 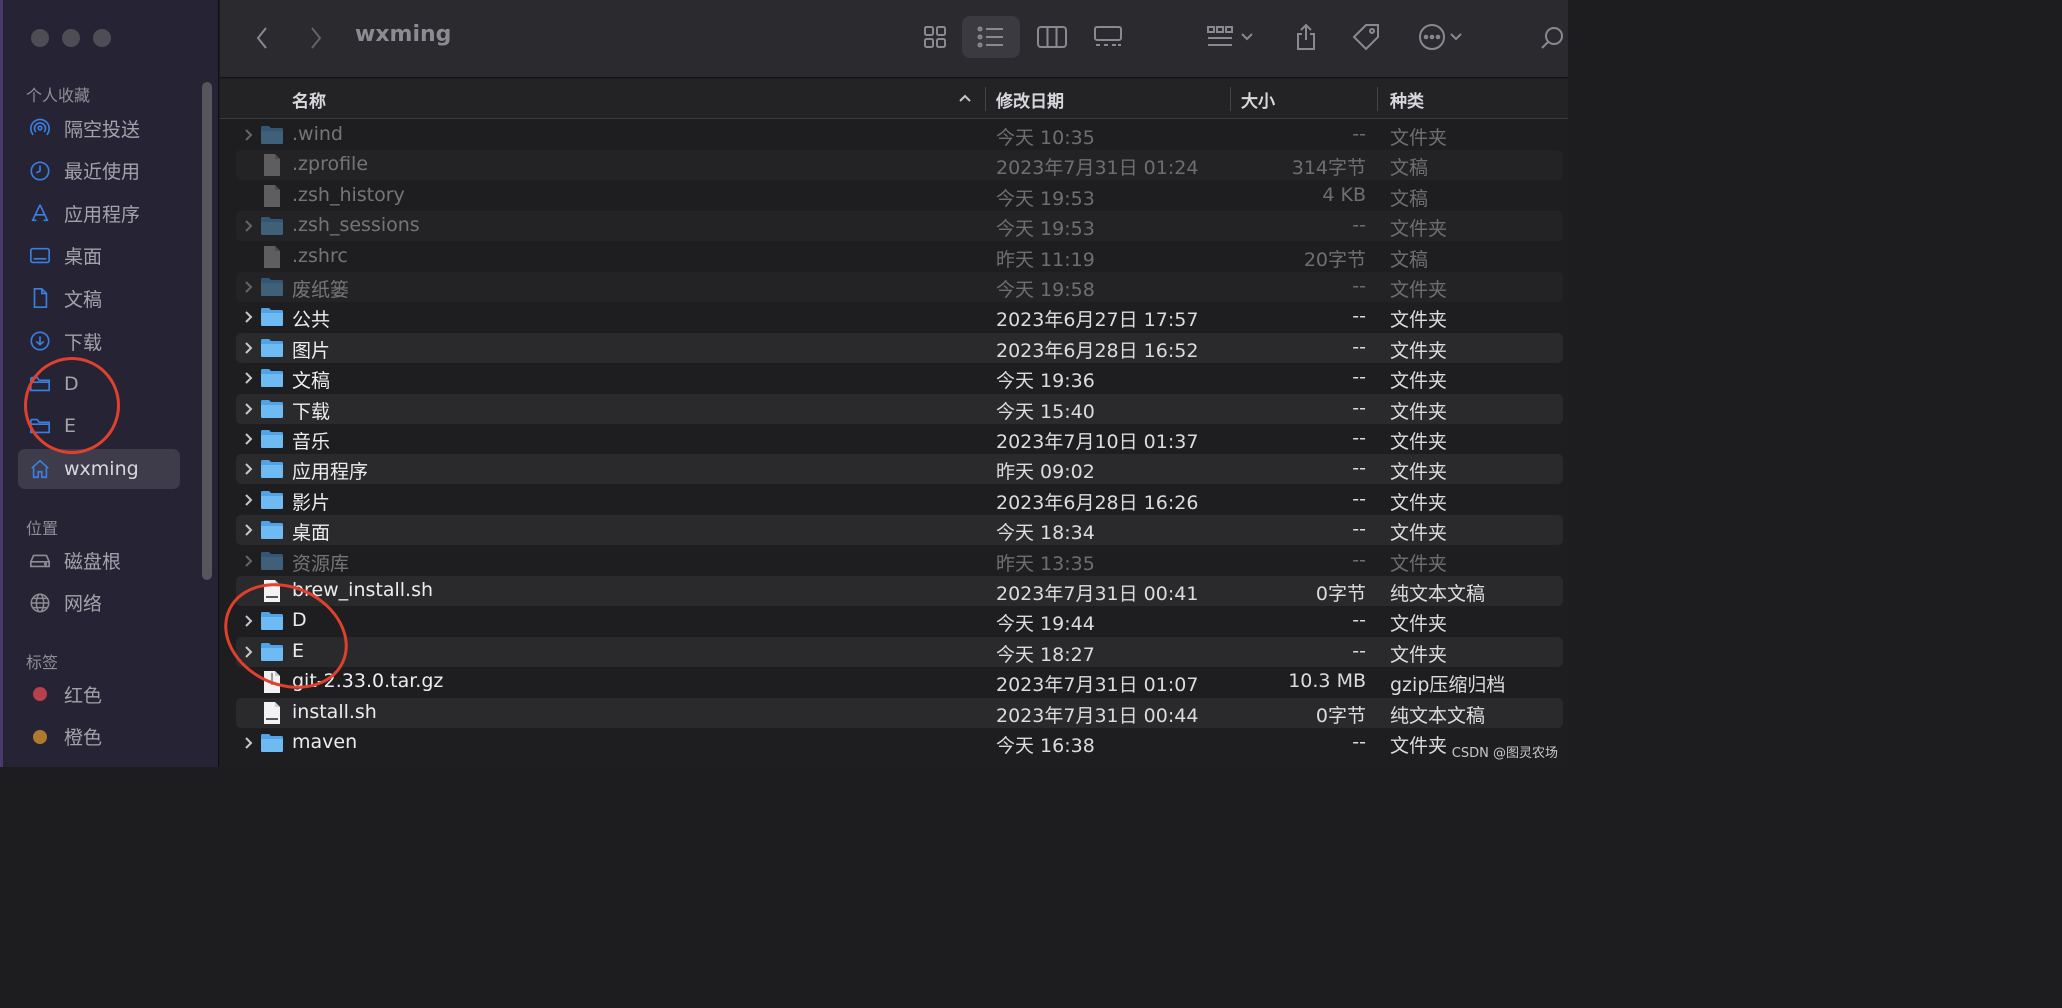 What do you see at coordinates (40, 603) in the screenshot?
I see `network-icon` at bounding box center [40, 603].